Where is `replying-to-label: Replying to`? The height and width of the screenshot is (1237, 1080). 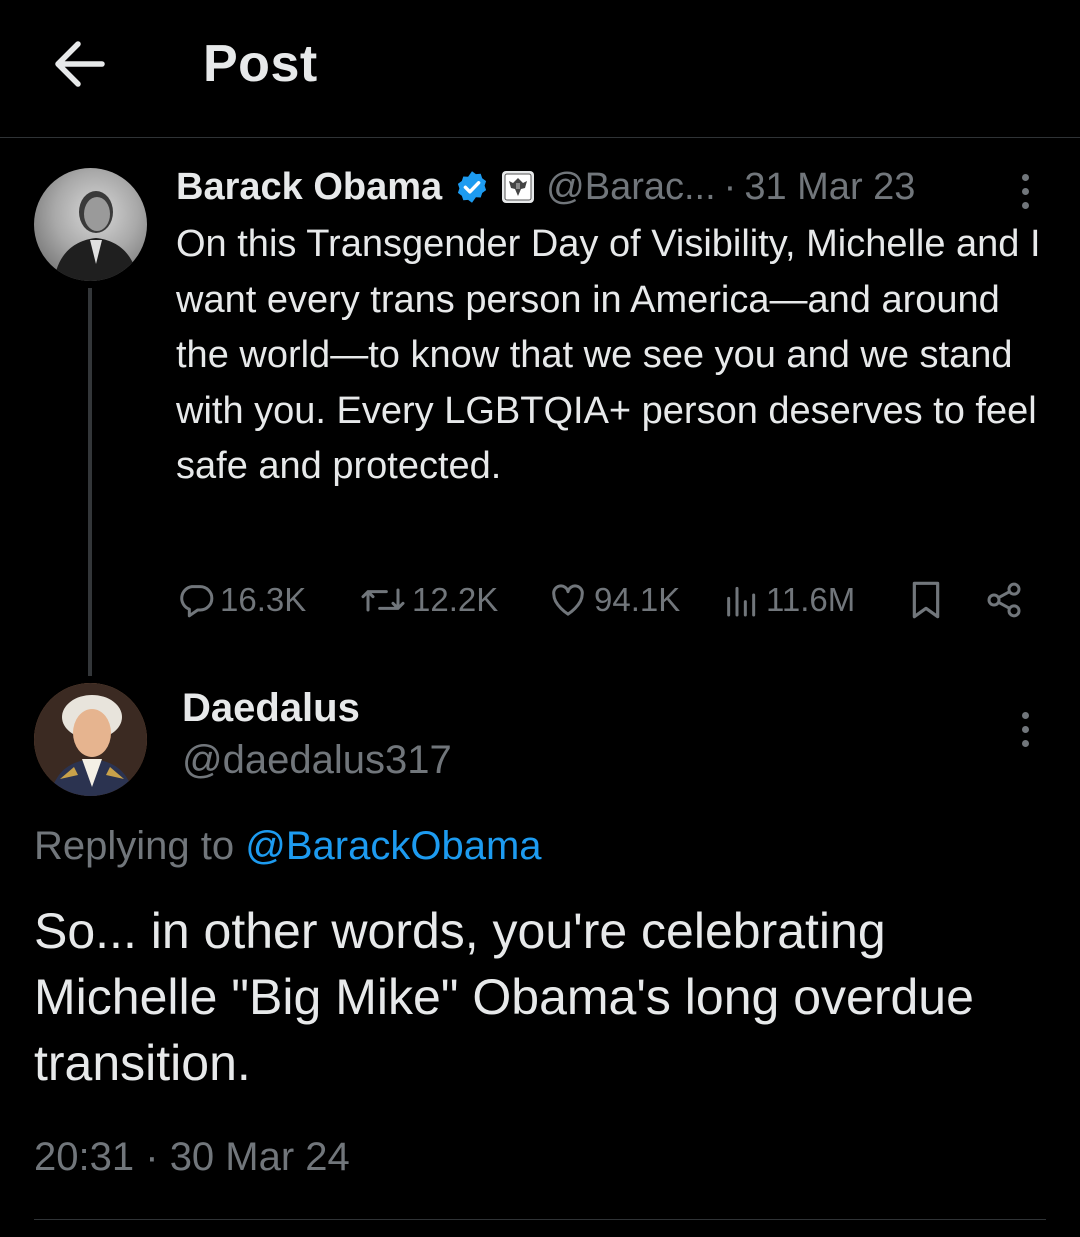
replying-to-label: Replying to is located at coordinates (134, 846).